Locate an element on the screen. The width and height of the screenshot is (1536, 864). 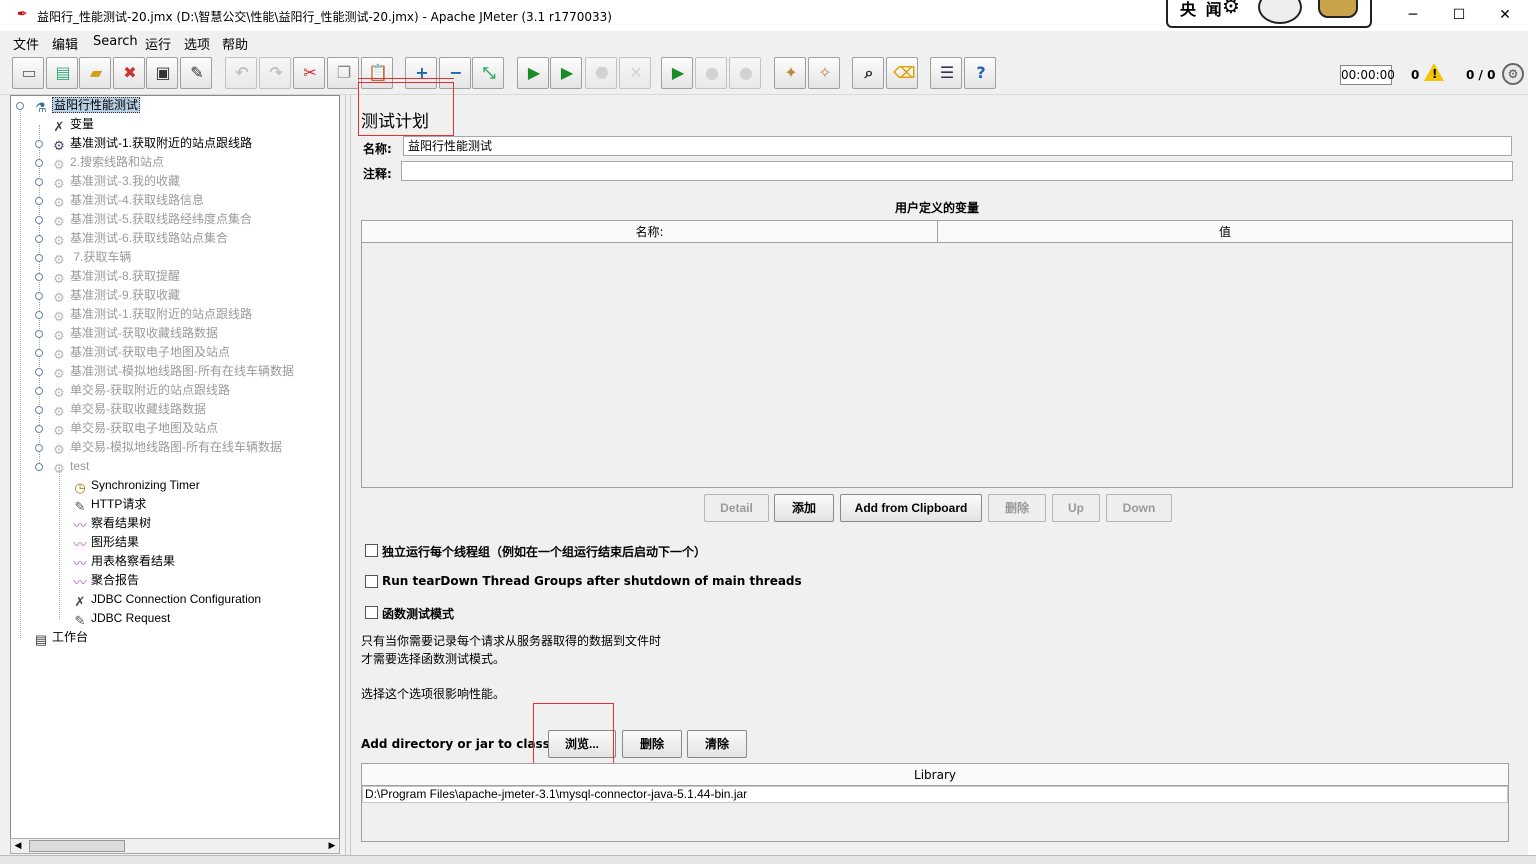
tree-node: ⚙ 7.获取车辆 is located at coordinates (91, 257).